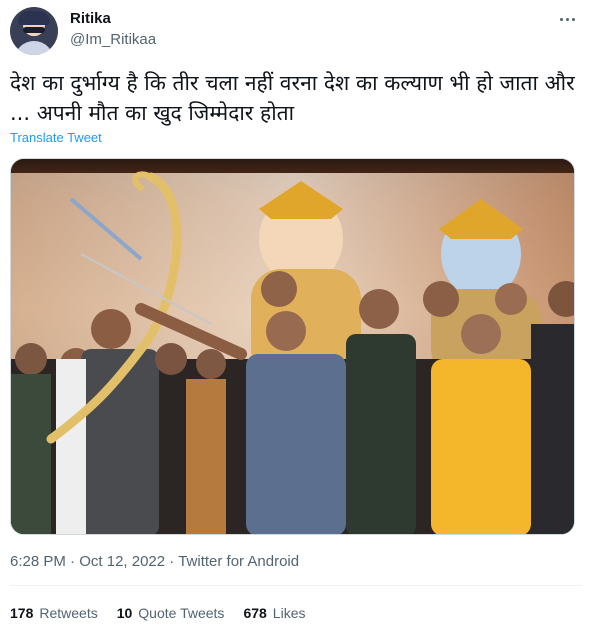 This screenshot has height=638, width=593. I want to click on quote-tweets-label: Quote Tweets, so click(181, 613).